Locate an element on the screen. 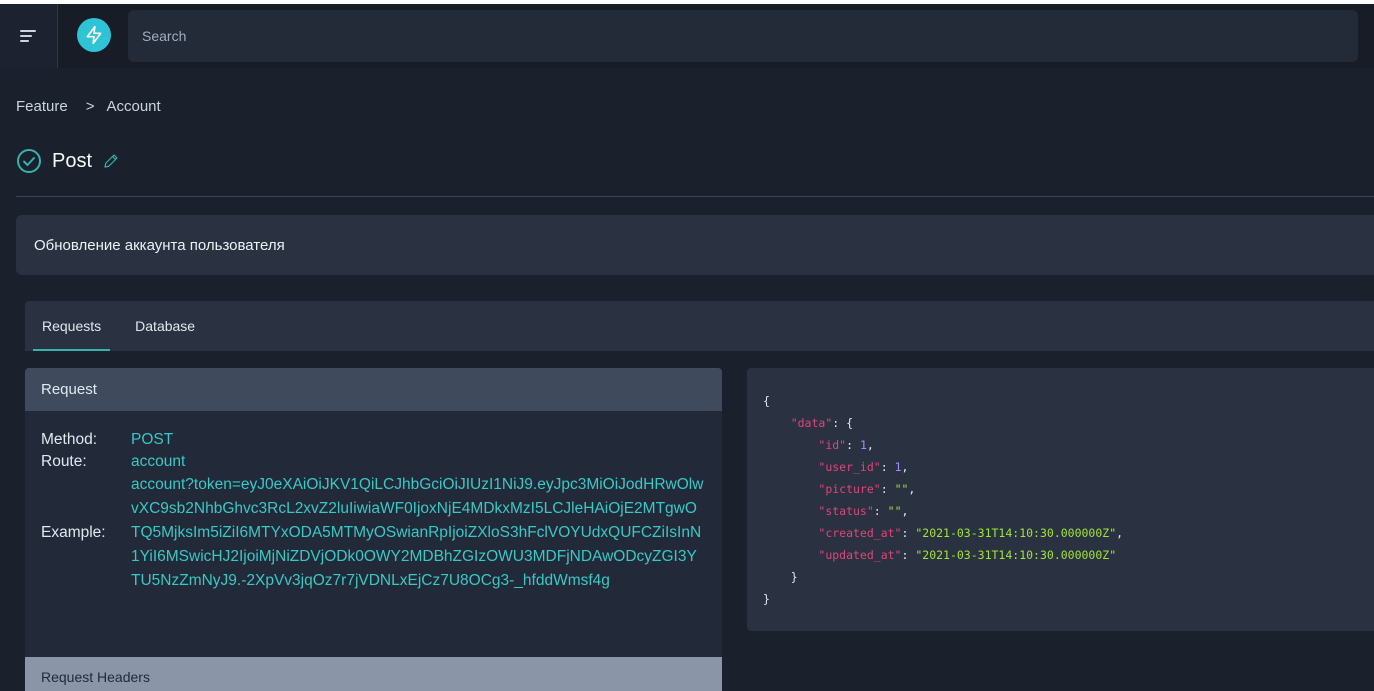 This screenshot has width=1374, height=691. check-circle-icon is located at coordinates (29, 161).